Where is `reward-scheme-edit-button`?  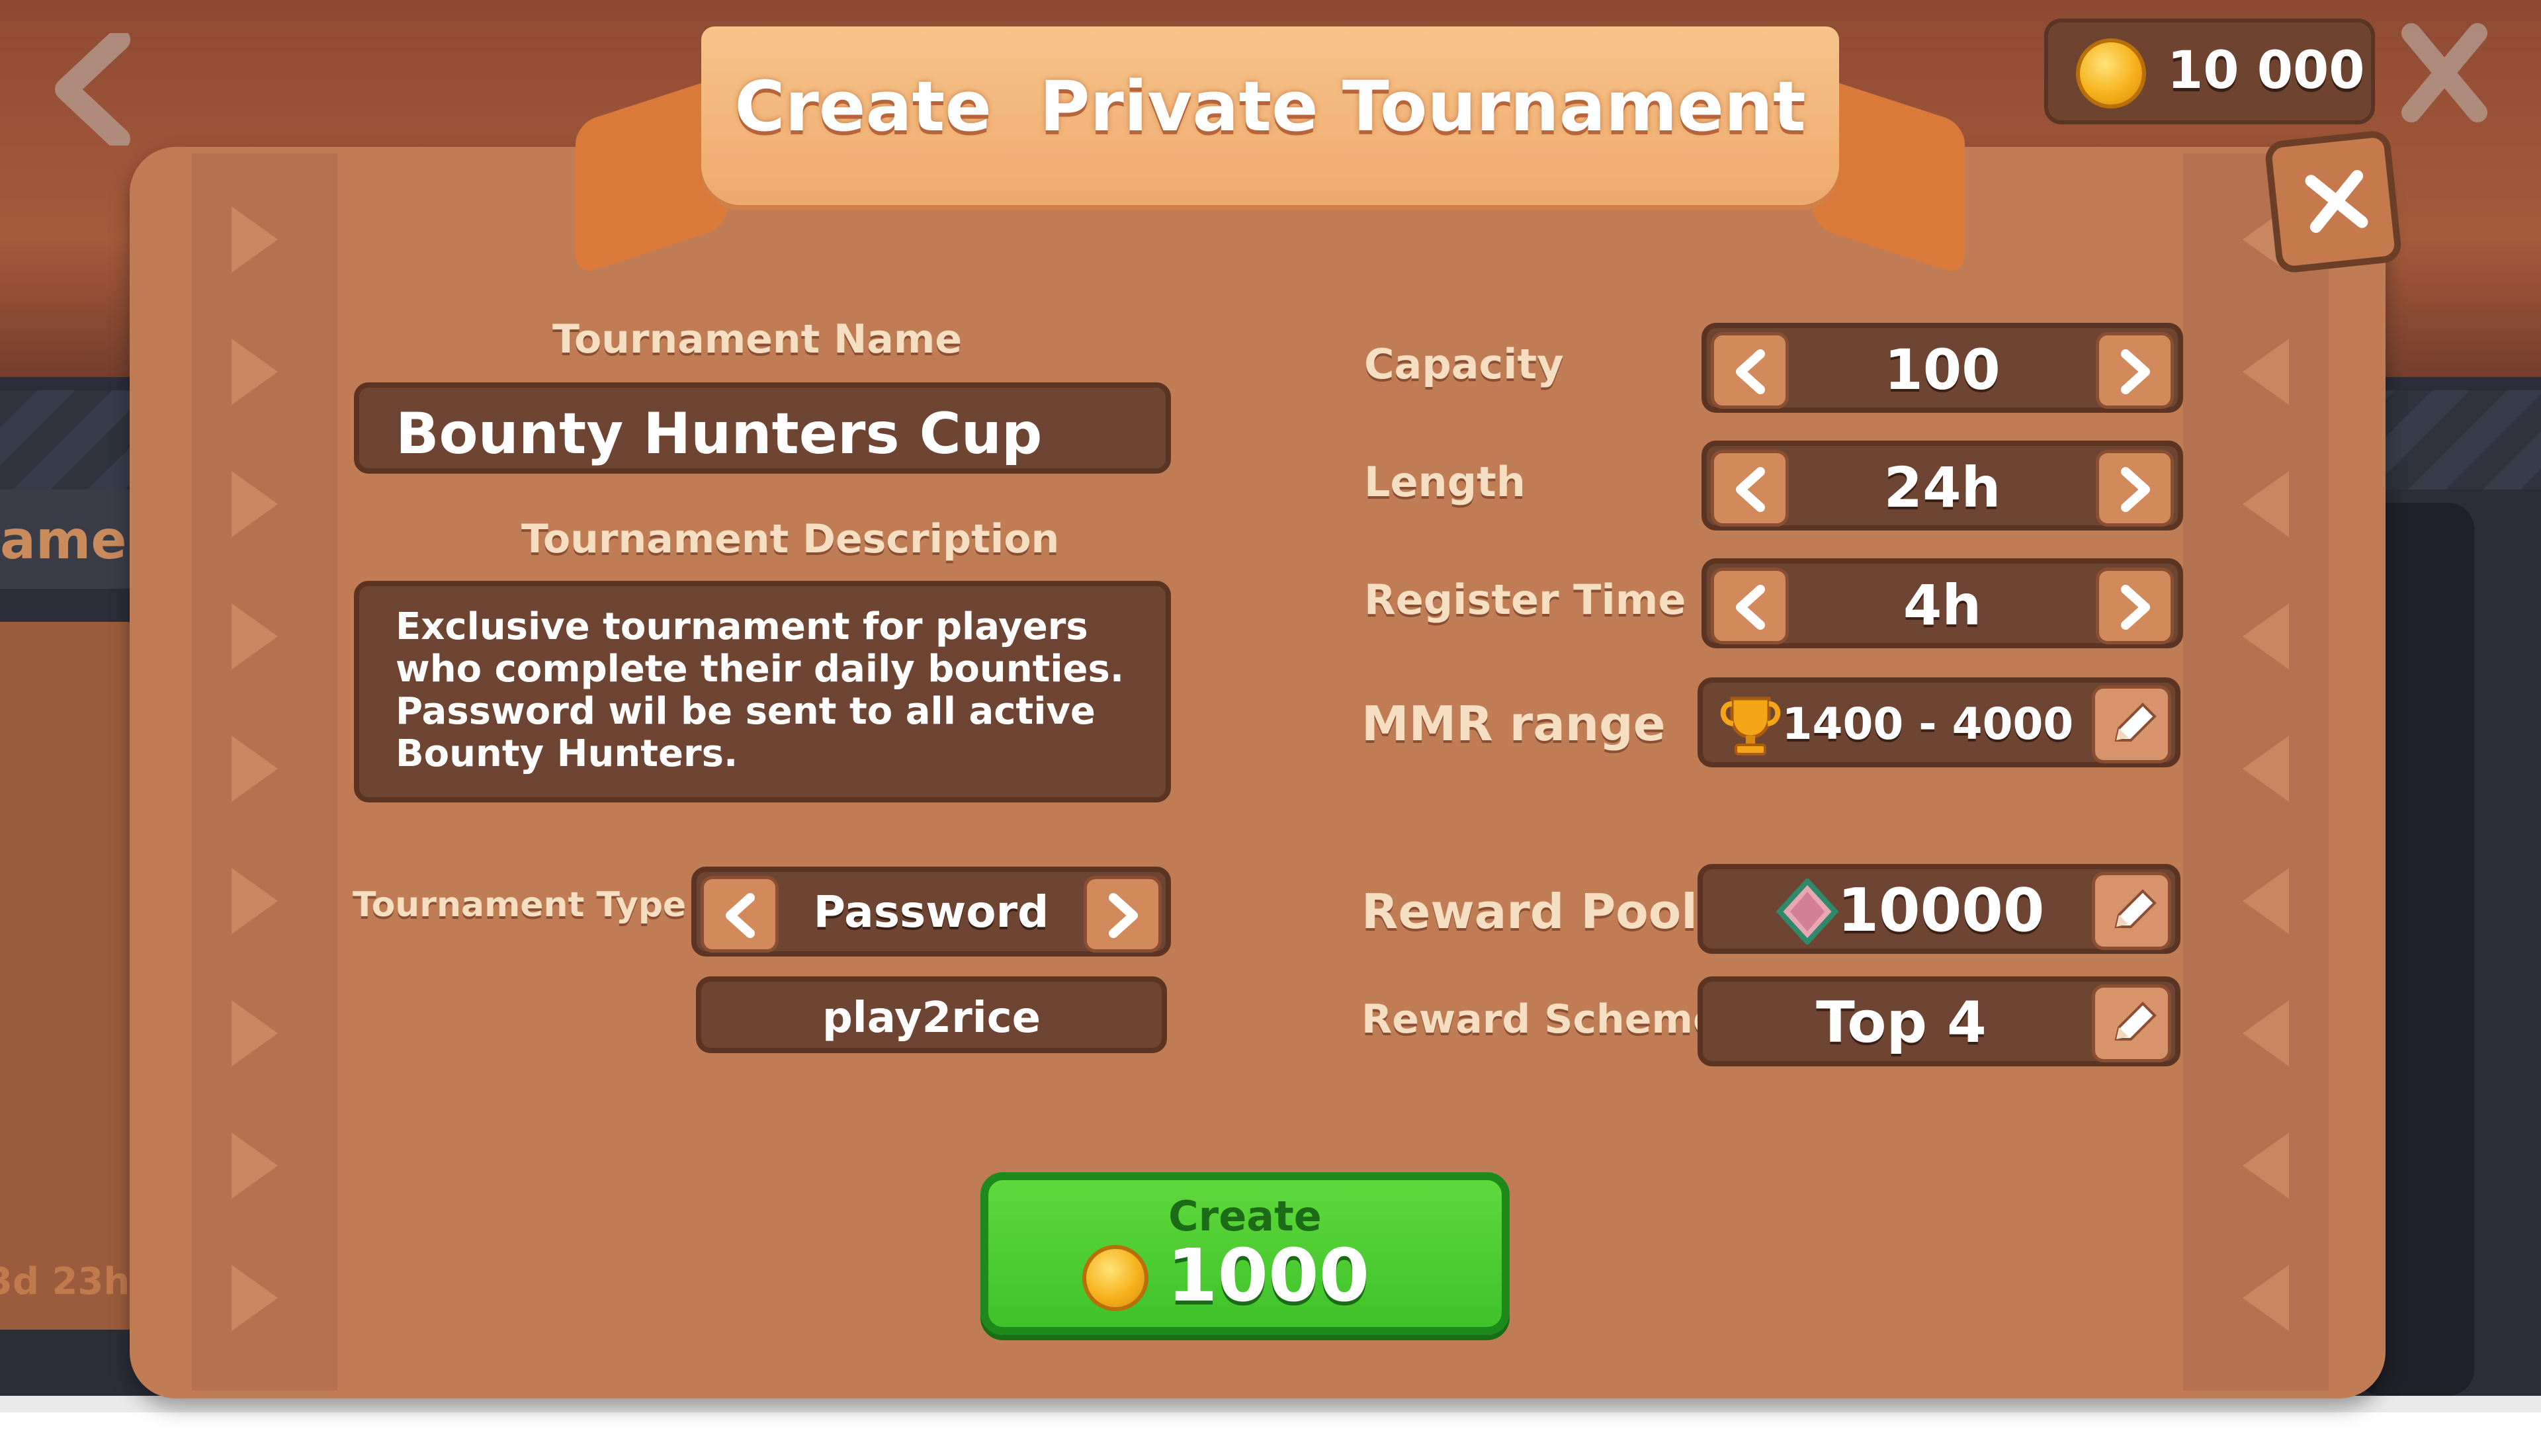
reward-scheme-edit-button is located at coordinates (2131, 1023).